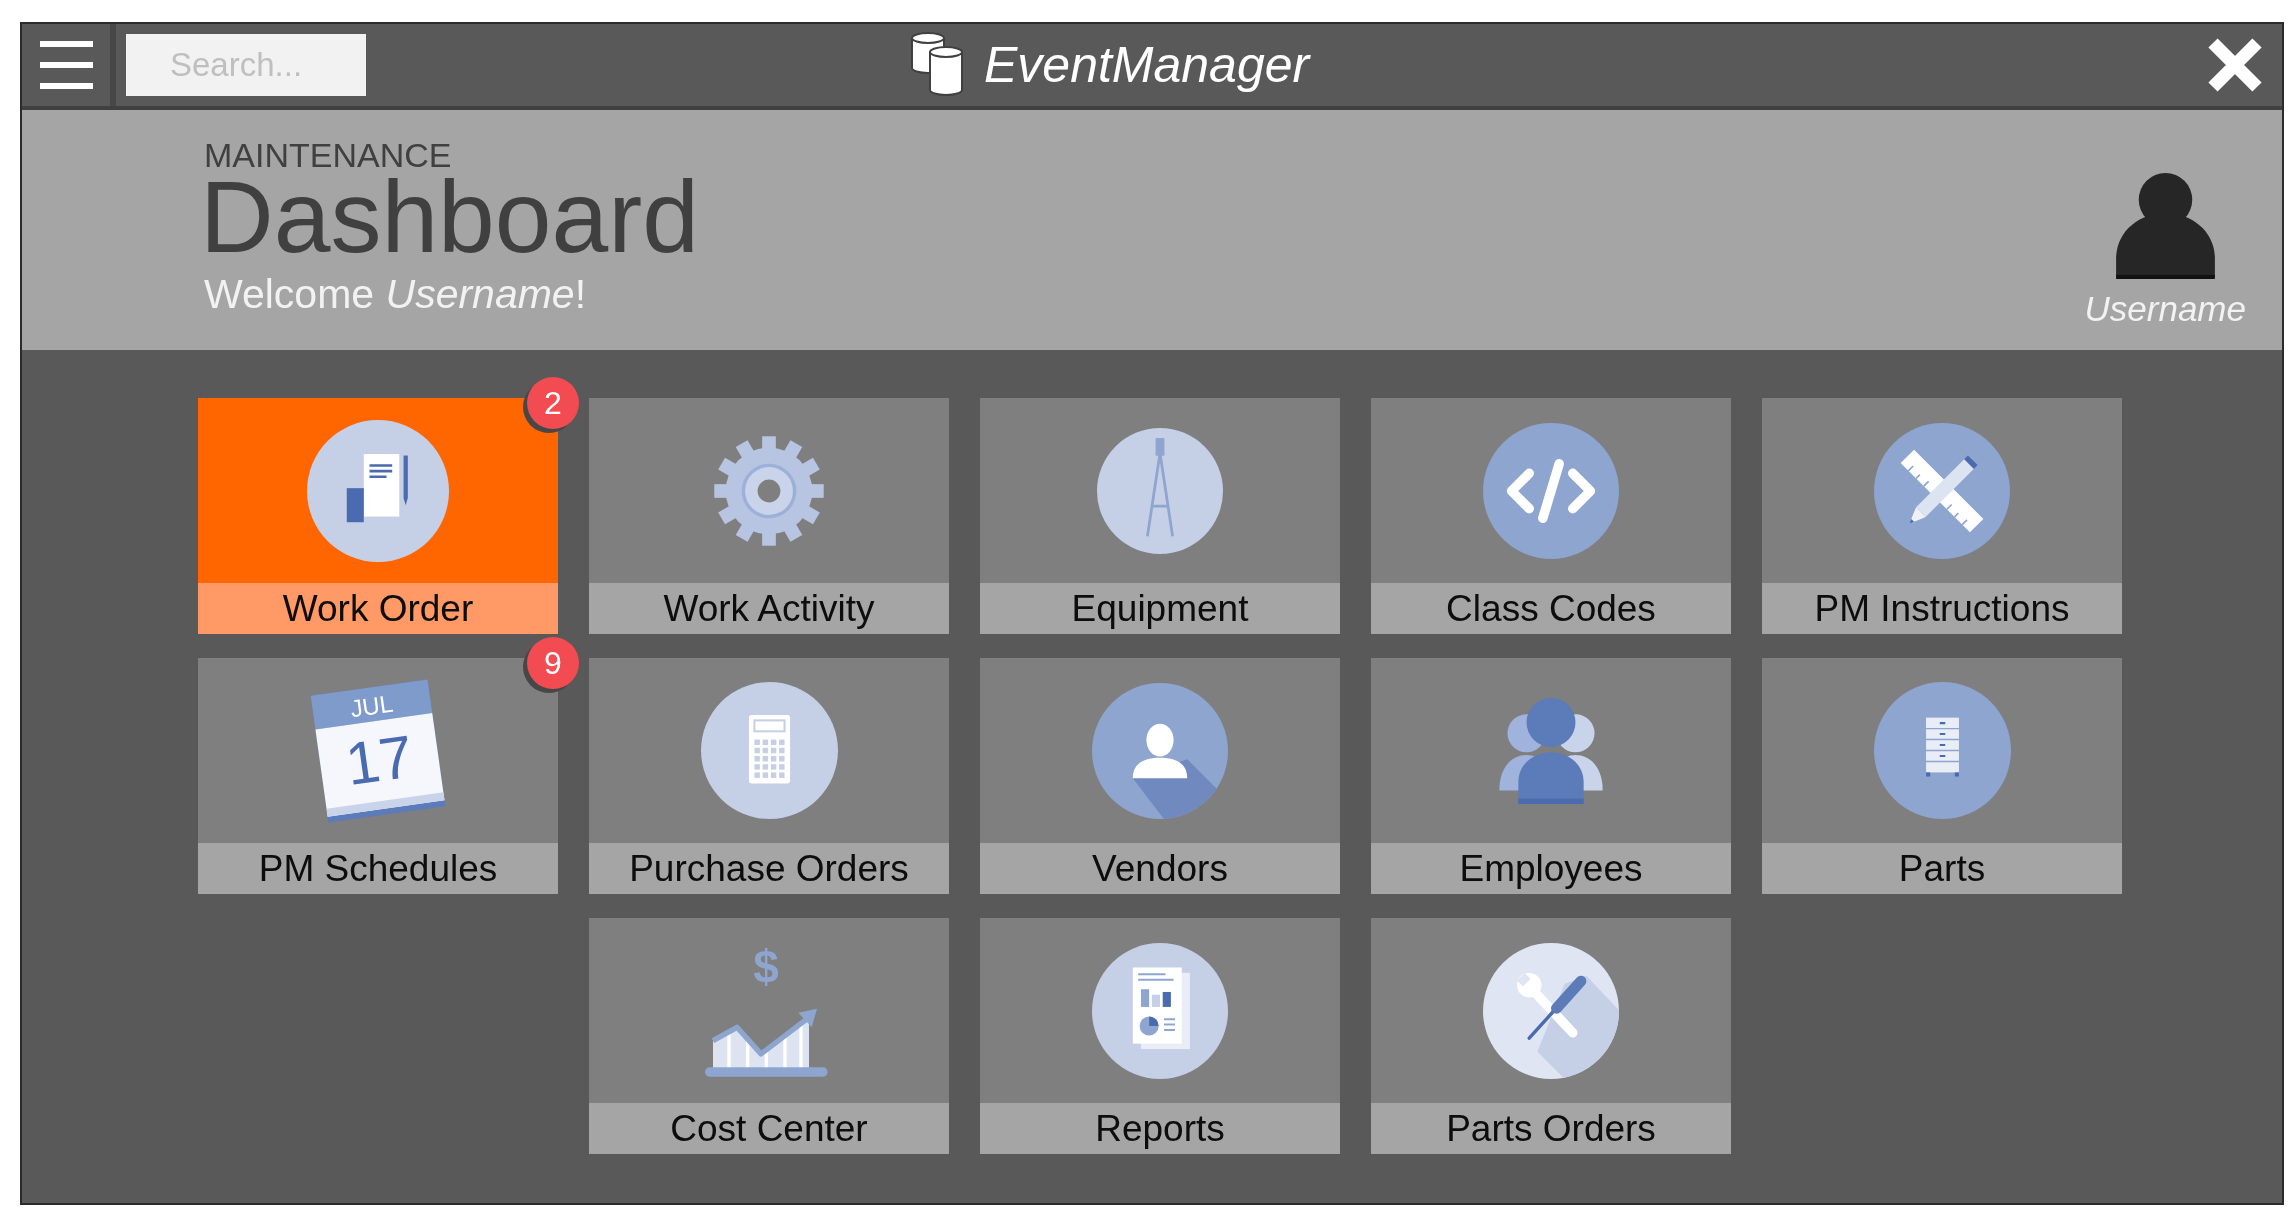 This screenshot has width=2296, height=1223. I want to click on notification-badge: 9, so click(553, 663).